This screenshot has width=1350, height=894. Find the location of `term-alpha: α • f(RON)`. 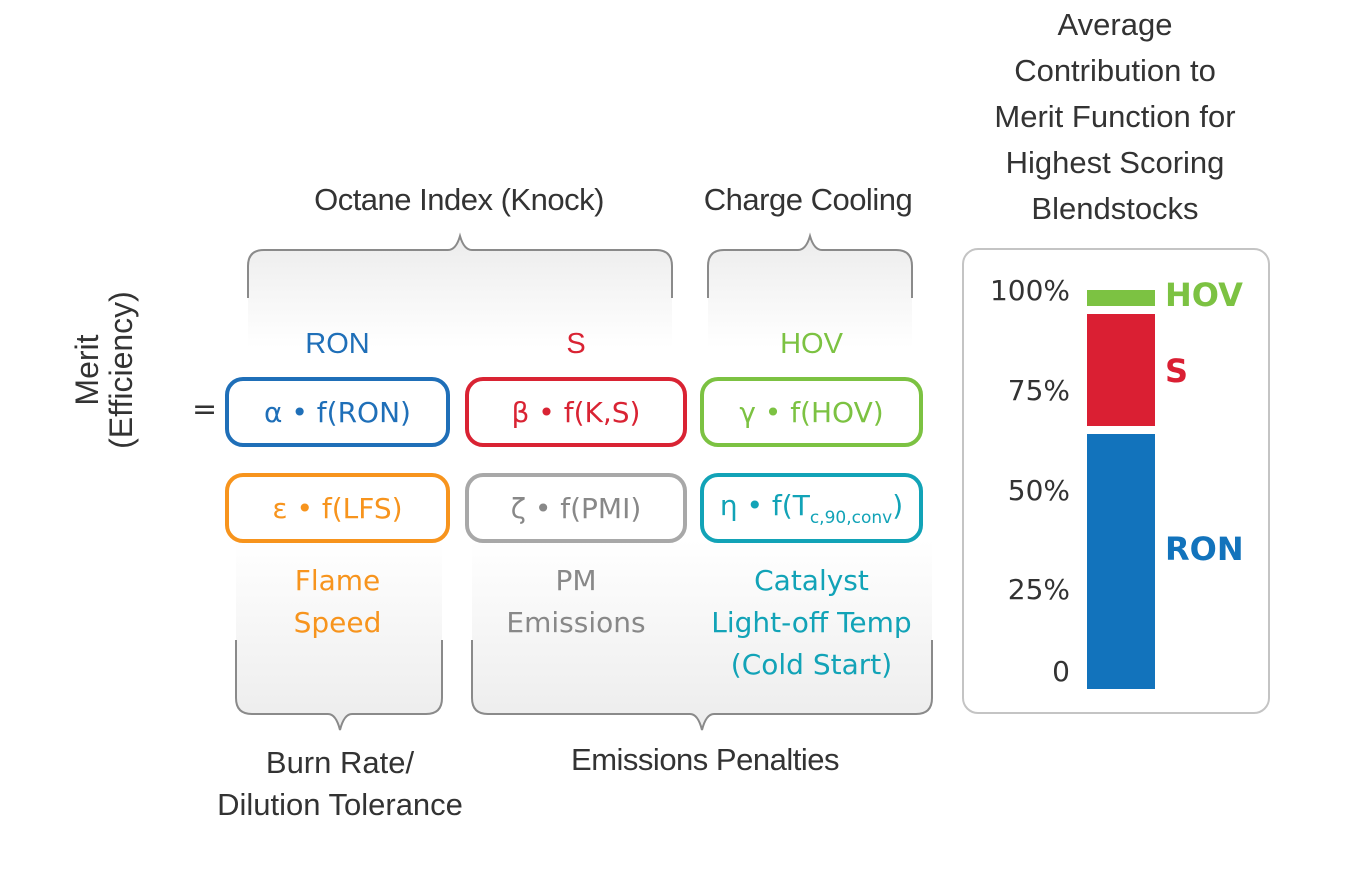

term-alpha: α • f(RON) is located at coordinates (337, 412).